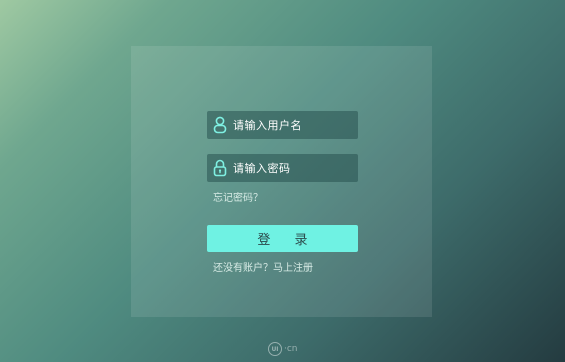 This screenshot has height=362, width=565. What do you see at coordinates (291, 349) in the screenshot?
I see `brand-suffix: ·cn` at bounding box center [291, 349].